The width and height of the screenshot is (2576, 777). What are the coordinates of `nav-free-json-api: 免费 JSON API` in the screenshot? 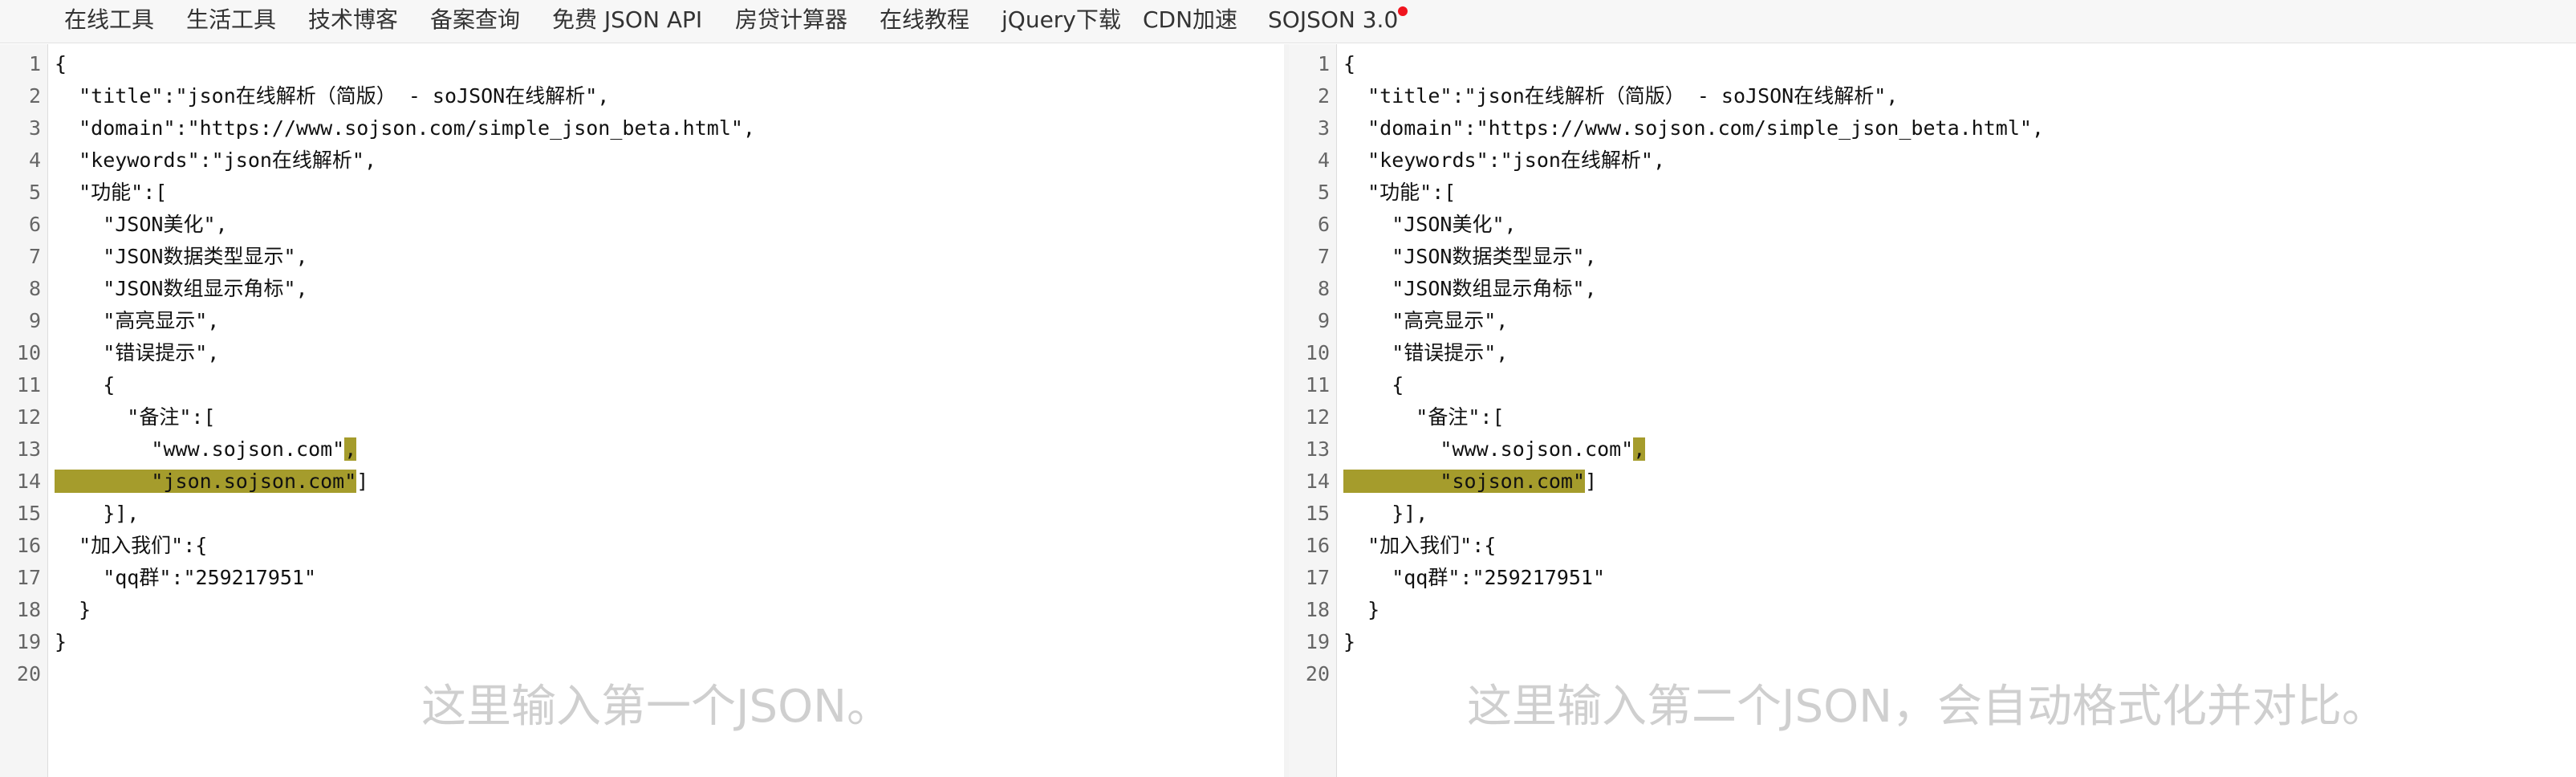 It's located at (627, 20).